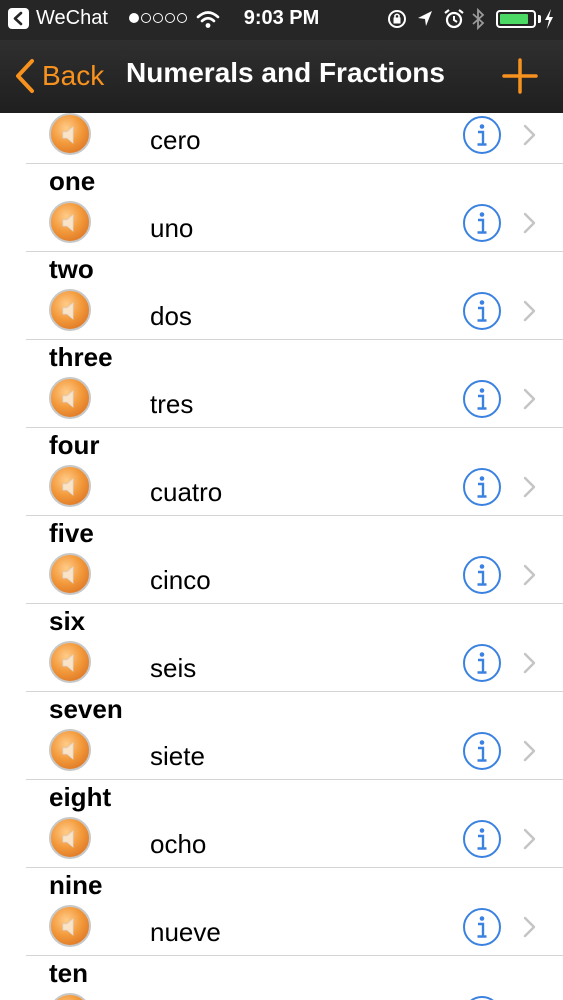  What do you see at coordinates (72, 181) in the screenshot?
I see `english-word: one` at bounding box center [72, 181].